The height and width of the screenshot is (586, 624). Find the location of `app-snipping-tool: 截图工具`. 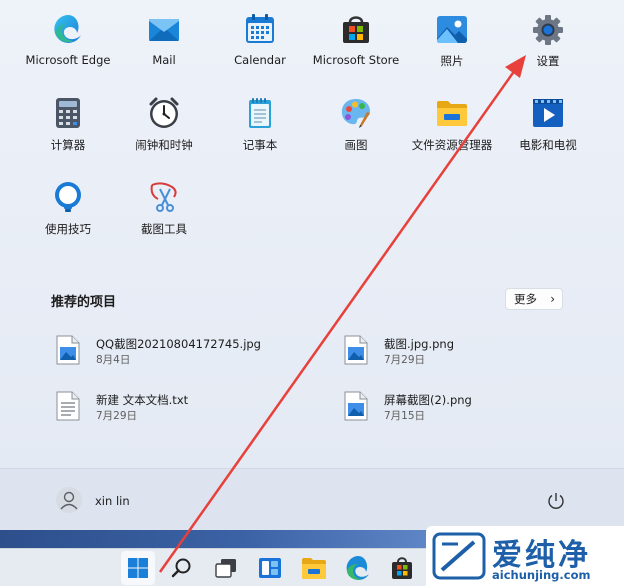

app-snipping-tool: 截图工具 is located at coordinates (164, 203).